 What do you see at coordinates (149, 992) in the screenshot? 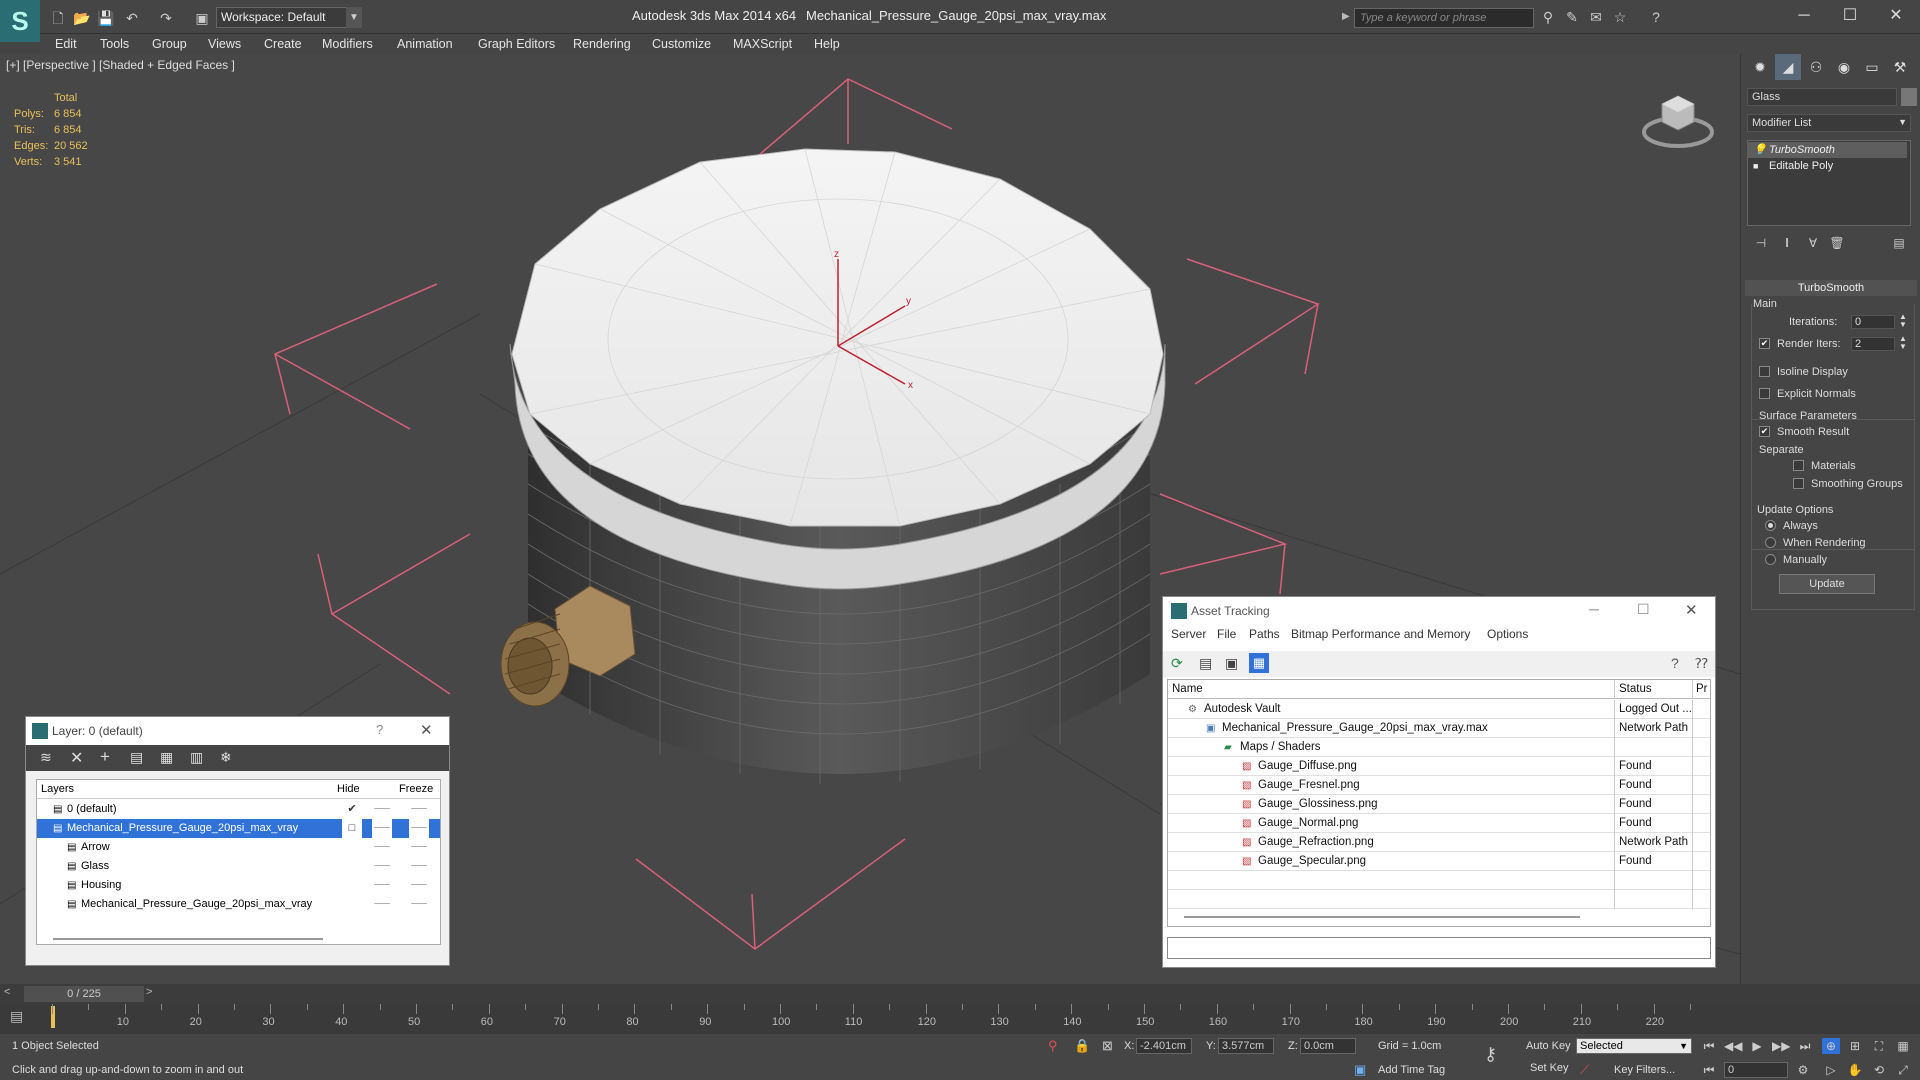
I see `next-frame-icon: >` at bounding box center [149, 992].